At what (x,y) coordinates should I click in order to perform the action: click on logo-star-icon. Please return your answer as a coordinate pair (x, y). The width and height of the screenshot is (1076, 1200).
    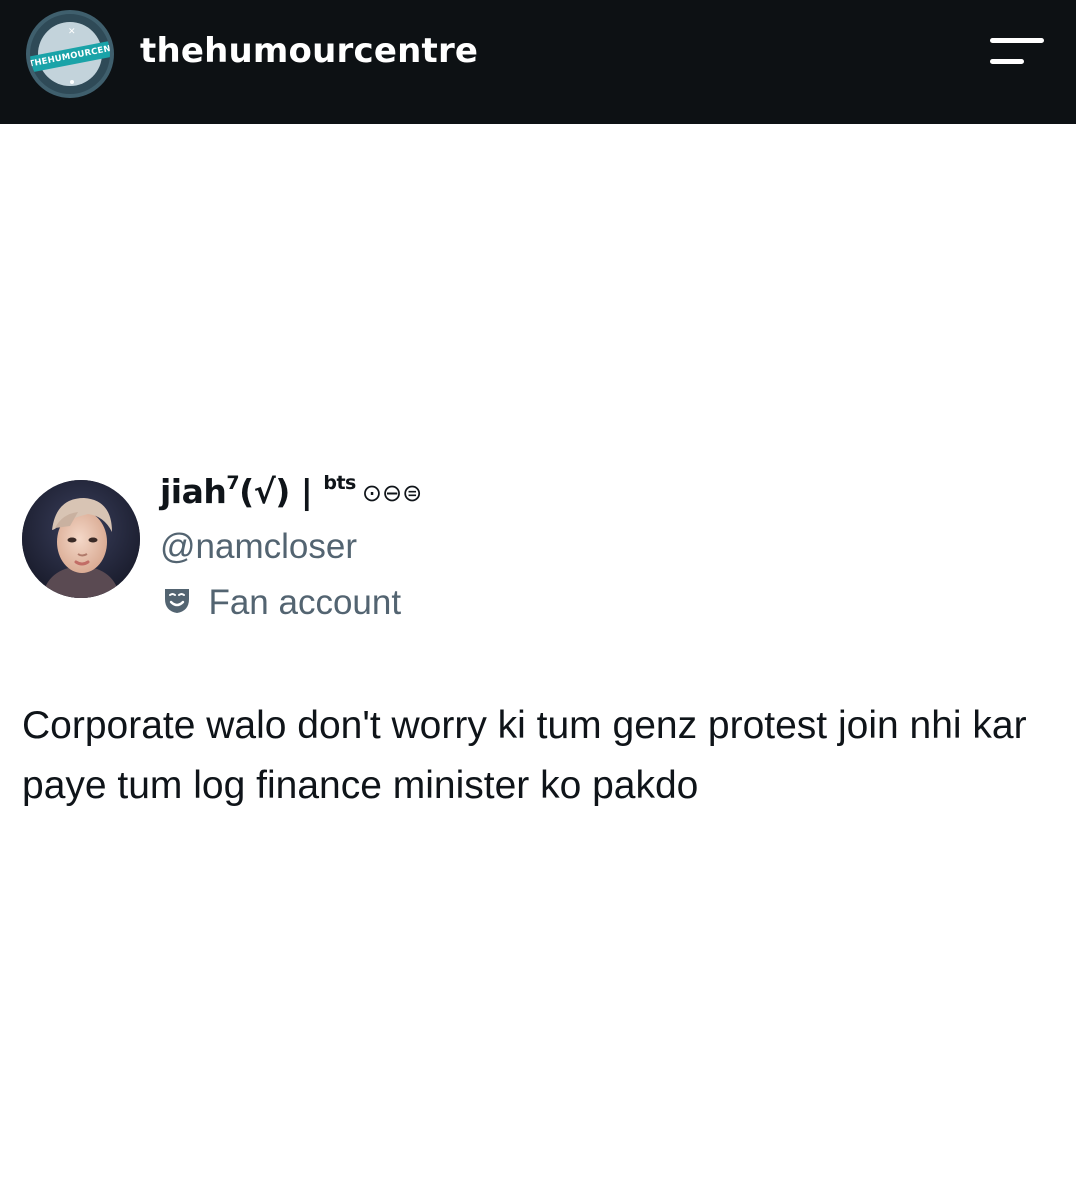
    Looking at the image, I should click on (72, 82).